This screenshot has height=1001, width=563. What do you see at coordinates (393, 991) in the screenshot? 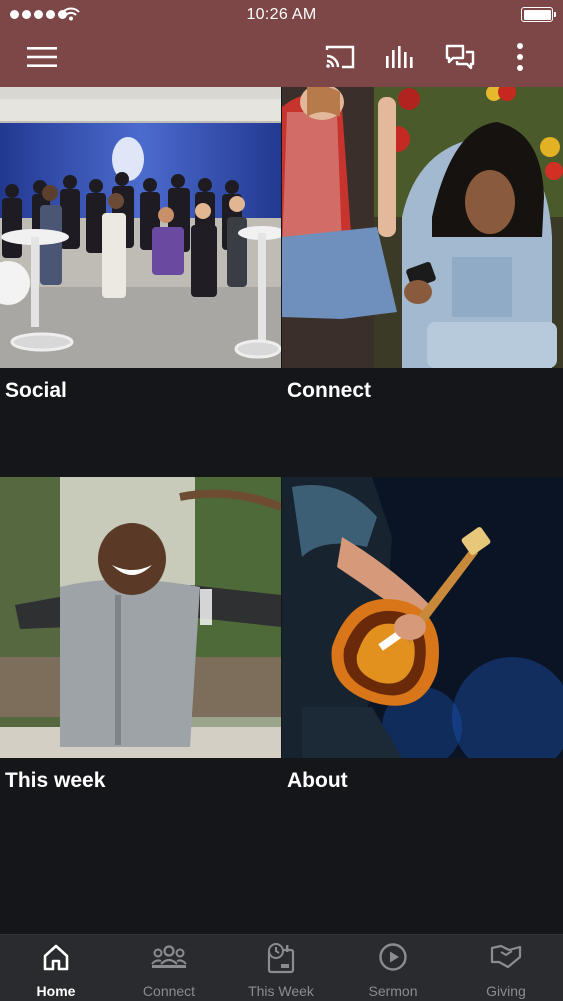
I see `nav-sermon-label: Sermon` at bounding box center [393, 991].